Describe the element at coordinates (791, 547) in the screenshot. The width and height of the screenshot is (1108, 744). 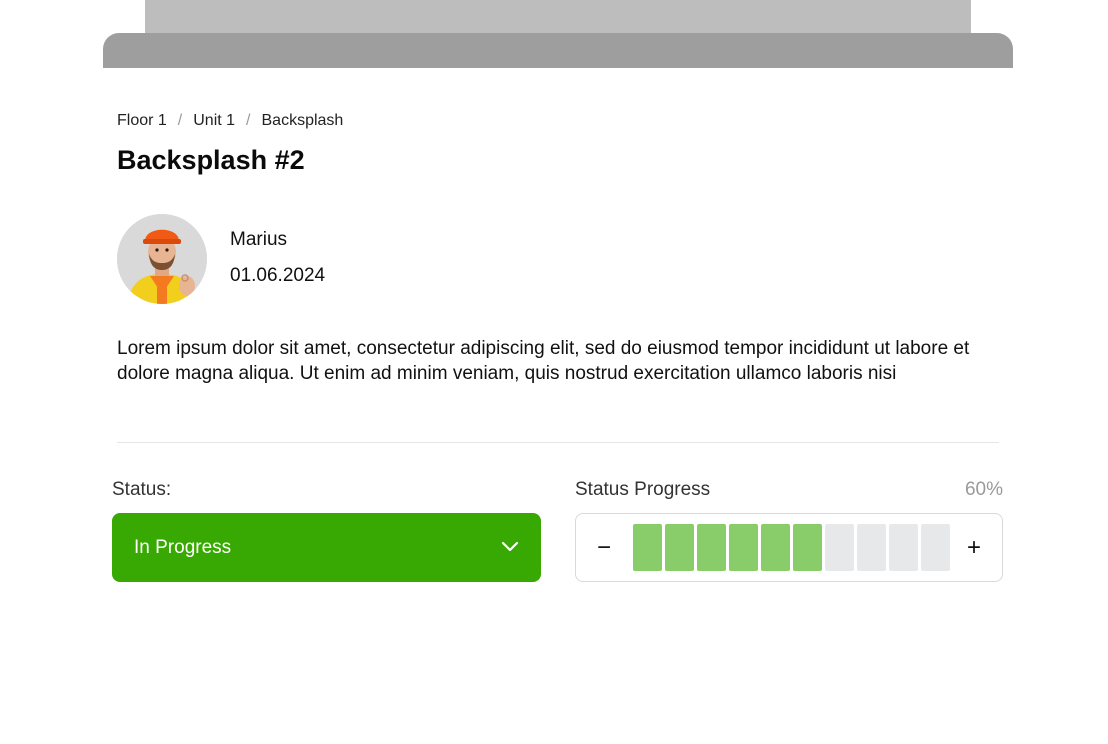
I see `progress-segments` at that location.